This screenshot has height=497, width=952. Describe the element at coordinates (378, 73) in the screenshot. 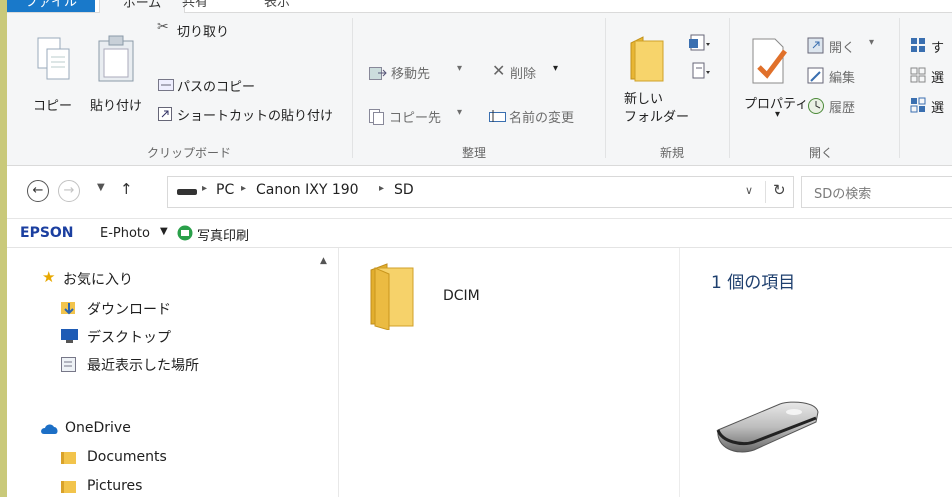

I see `move-to-icon` at that location.